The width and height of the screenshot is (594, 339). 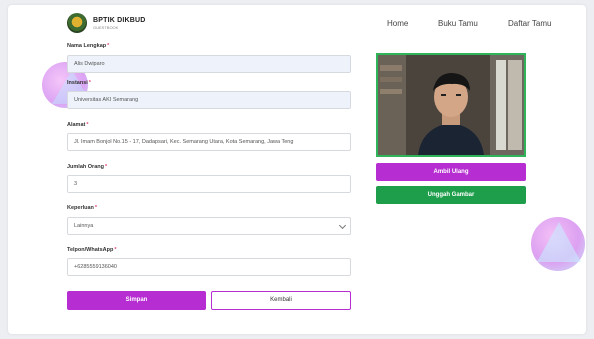 I want to click on webcam-photo, so click(x=451, y=105).